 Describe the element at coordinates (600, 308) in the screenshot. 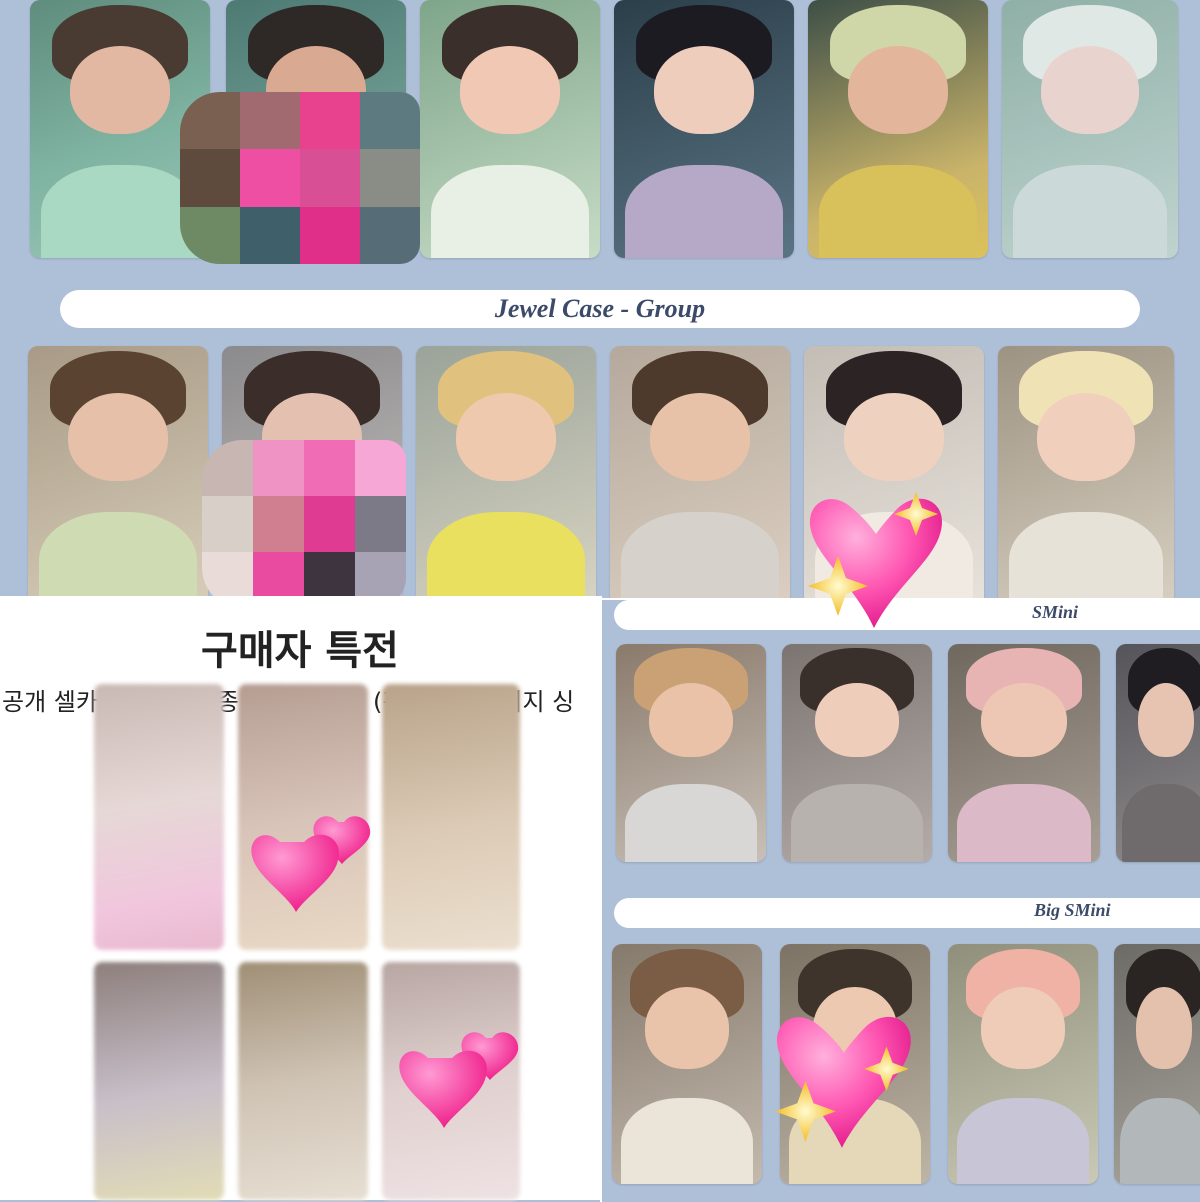

I see `section-label-jewel-case-group: Jewel Case - Group` at that location.